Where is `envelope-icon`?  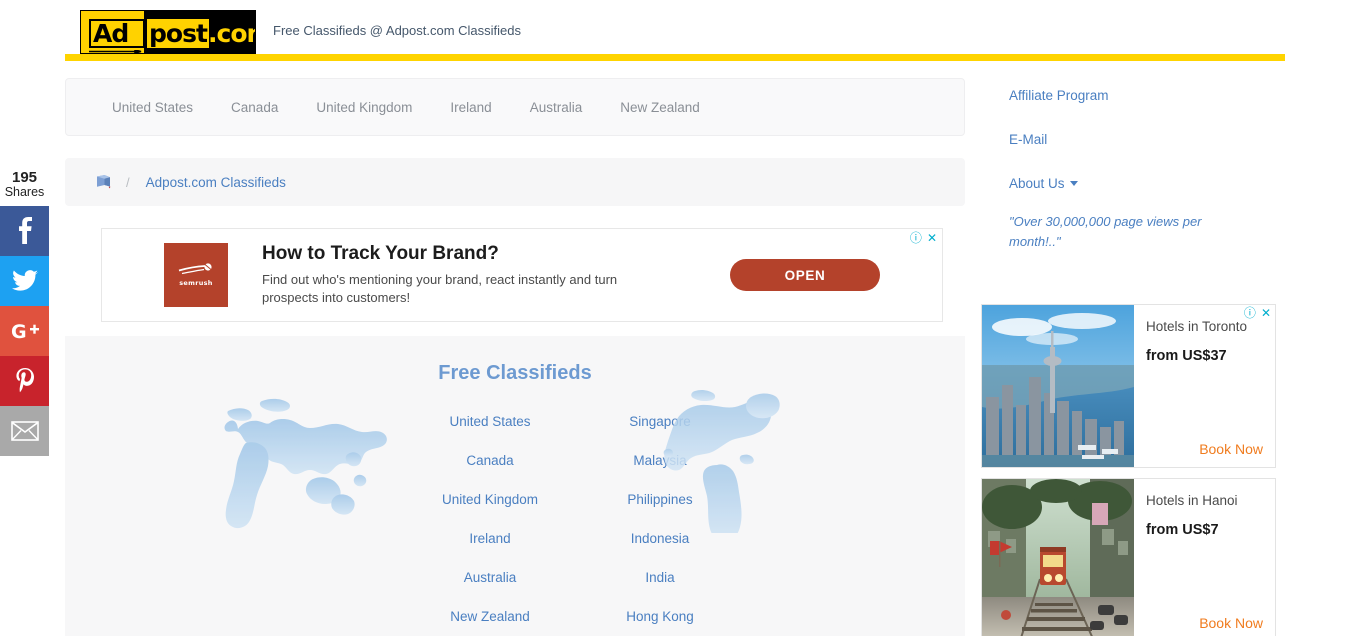
envelope-icon is located at coordinates (24, 431).